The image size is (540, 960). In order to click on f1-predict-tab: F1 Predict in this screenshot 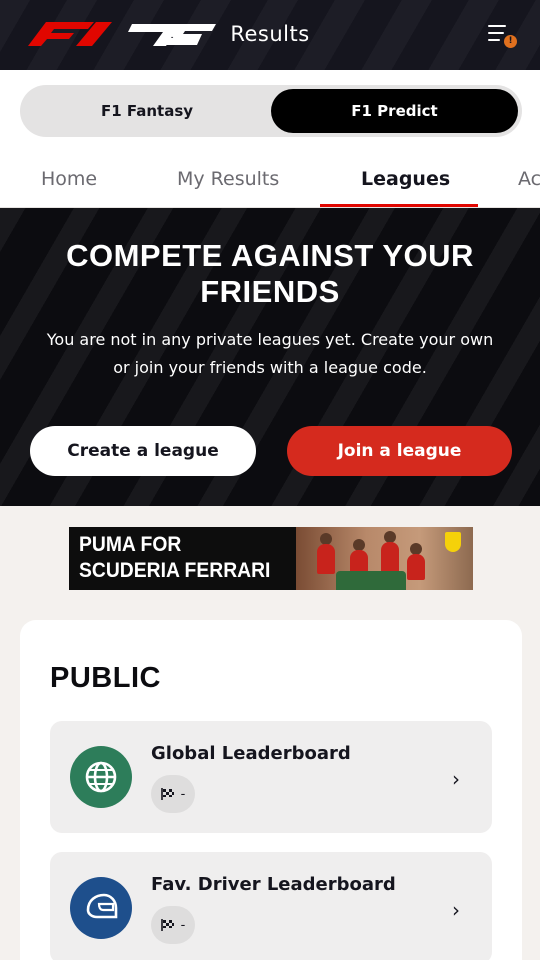, I will do `click(394, 111)`.